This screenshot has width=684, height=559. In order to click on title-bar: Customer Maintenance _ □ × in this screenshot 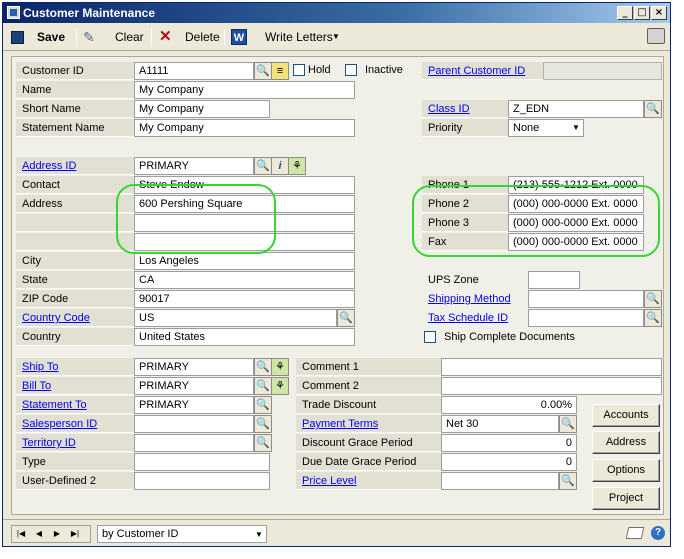, I will do `click(336, 13)`.